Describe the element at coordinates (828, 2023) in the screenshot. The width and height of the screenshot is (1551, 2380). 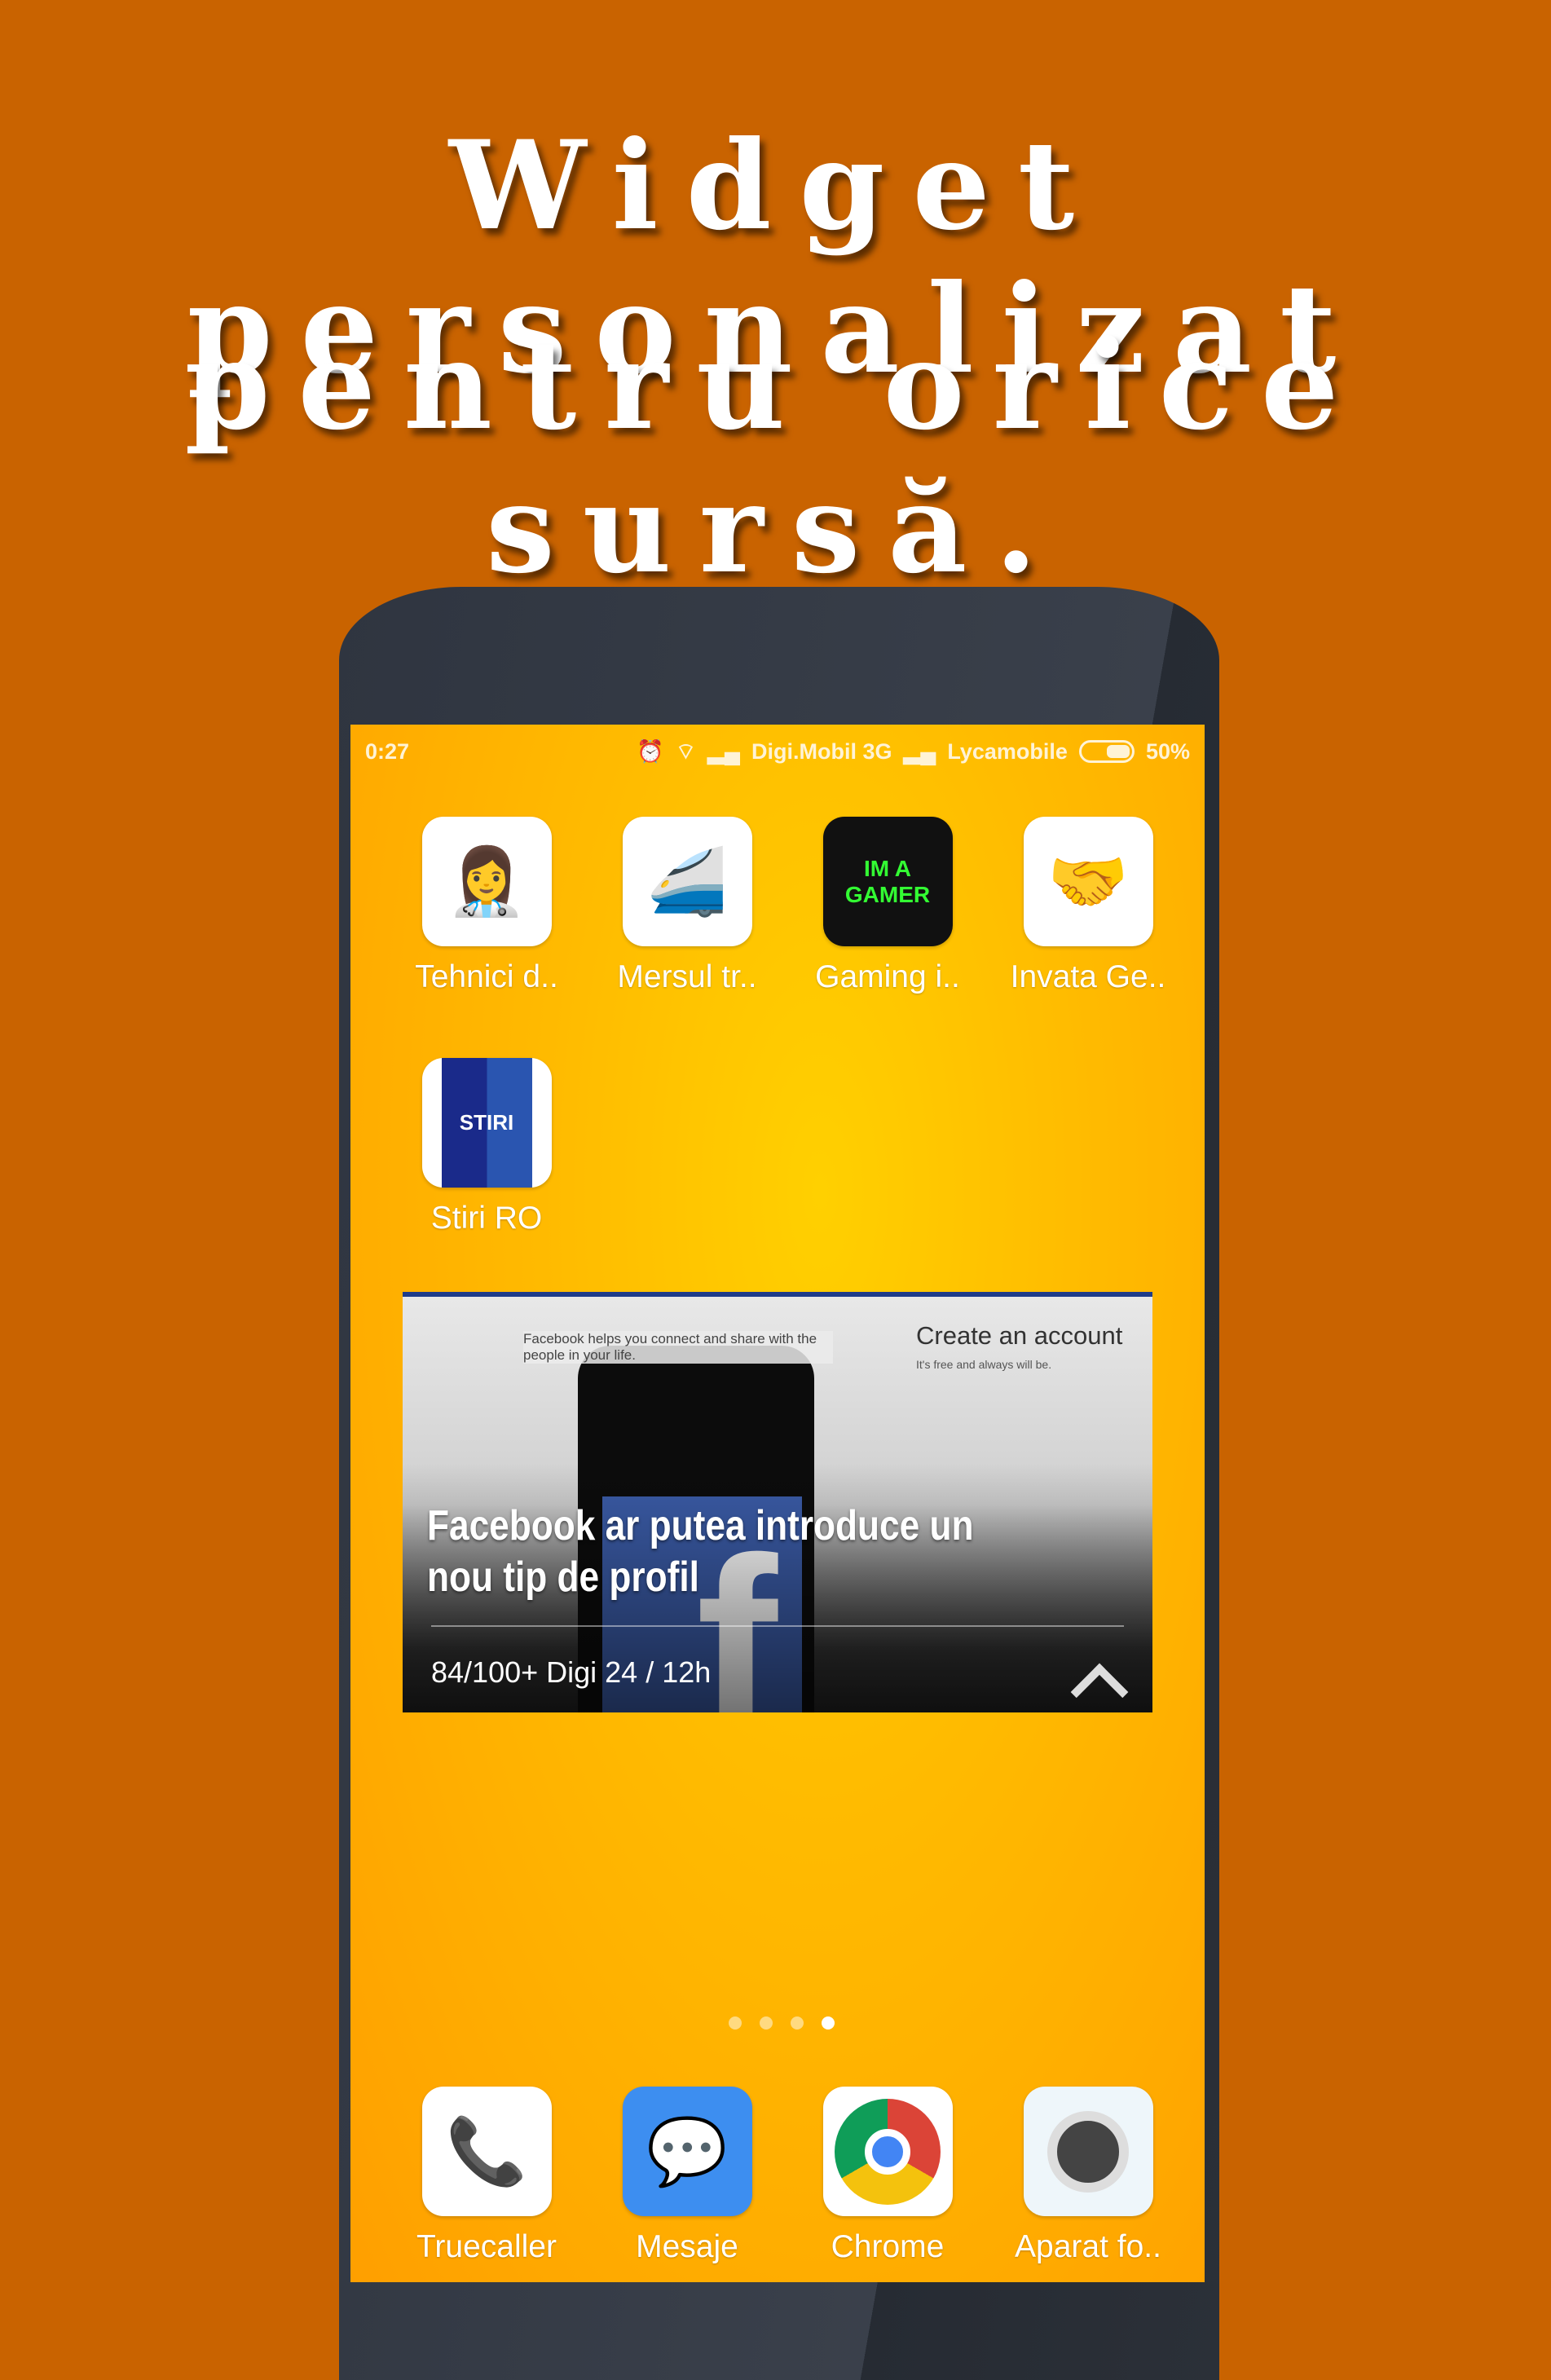
I see `page-dot-active` at that location.